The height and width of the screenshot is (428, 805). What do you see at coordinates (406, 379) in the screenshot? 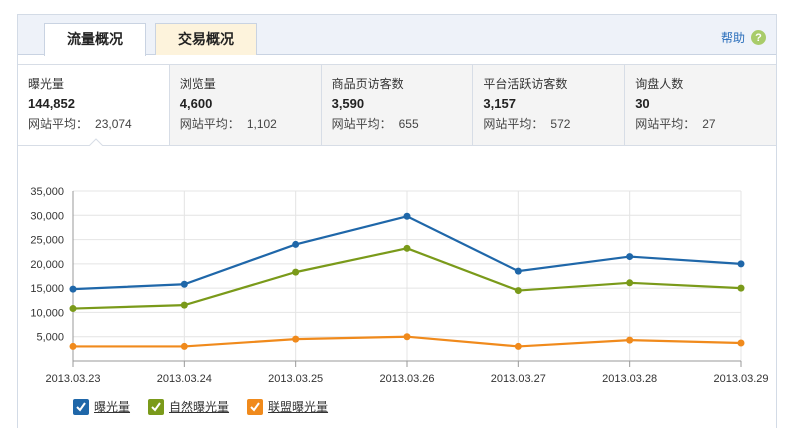
I see `x-tick-label: 2013.03.26` at bounding box center [406, 379].